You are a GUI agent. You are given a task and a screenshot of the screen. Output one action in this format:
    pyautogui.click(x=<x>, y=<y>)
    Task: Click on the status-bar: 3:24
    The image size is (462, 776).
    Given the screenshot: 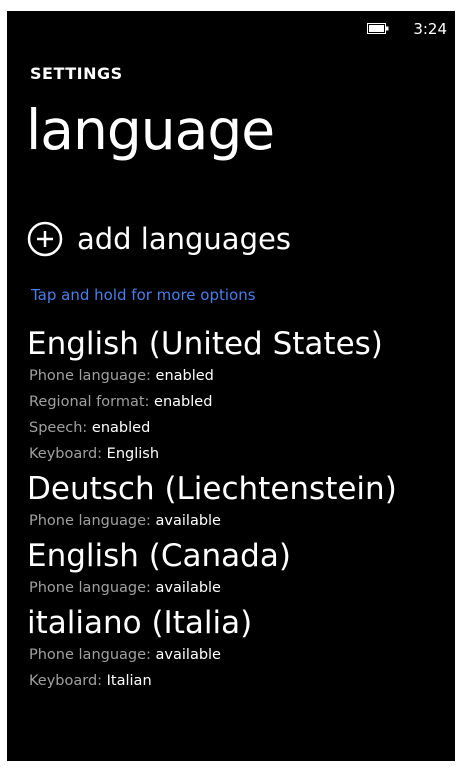 What is the action you would take?
    pyautogui.click(x=231, y=27)
    